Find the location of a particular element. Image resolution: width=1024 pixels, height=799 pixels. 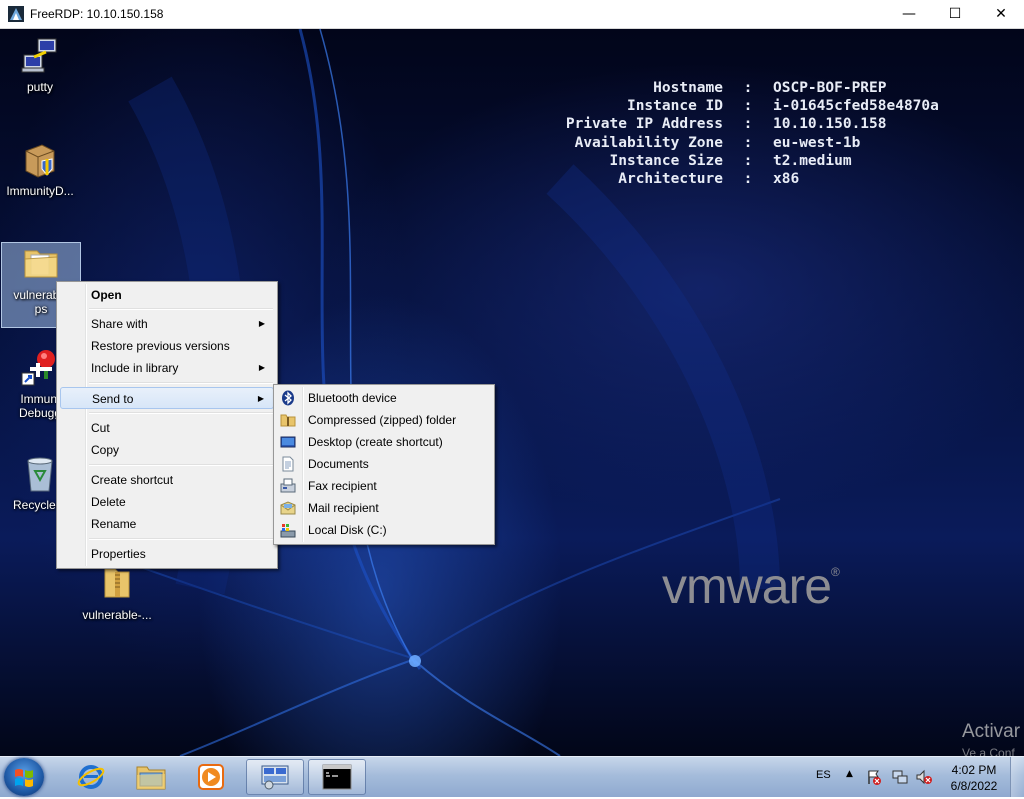

menu-item-label: Send to is located at coordinates (113, 399).